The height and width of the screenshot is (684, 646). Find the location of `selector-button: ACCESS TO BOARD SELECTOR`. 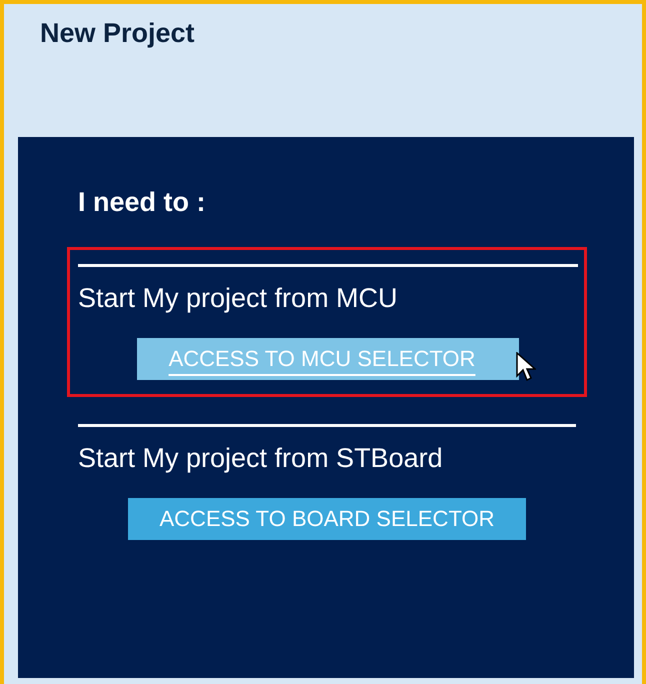

selector-button: ACCESS TO BOARD SELECTOR is located at coordinates (327, 519).